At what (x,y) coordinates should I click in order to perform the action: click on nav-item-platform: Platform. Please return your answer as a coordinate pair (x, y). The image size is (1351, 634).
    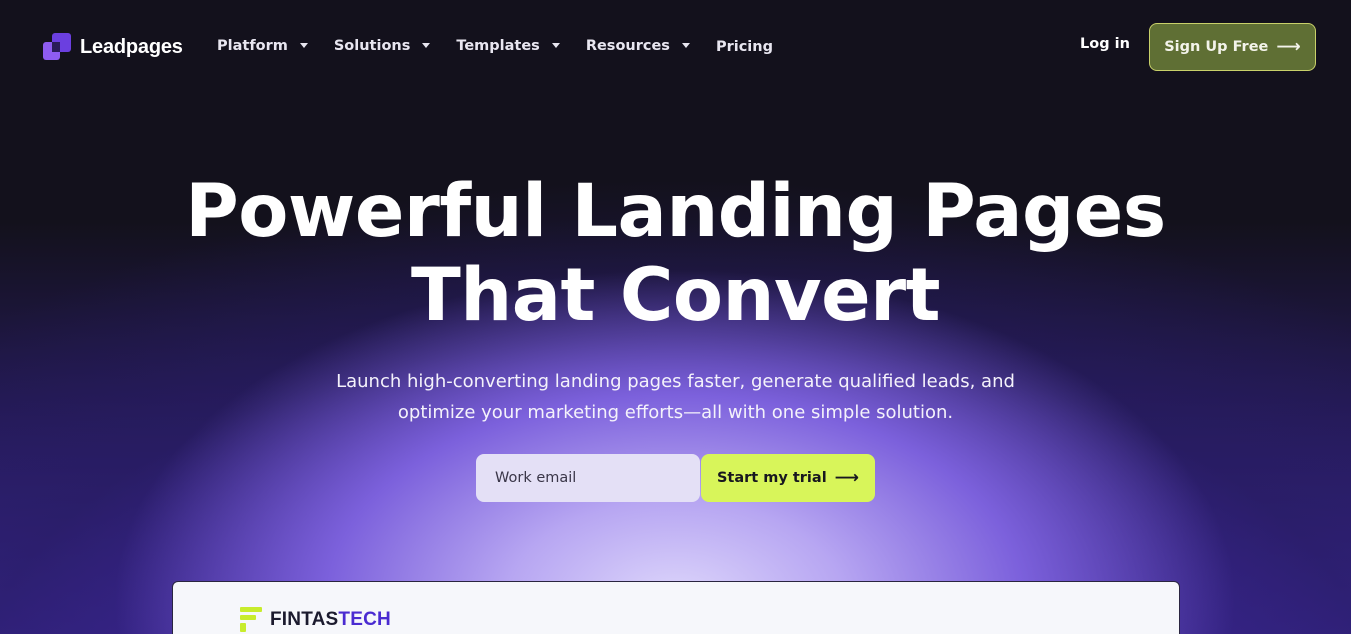
    Looking at the image, I should click on (262, 46).